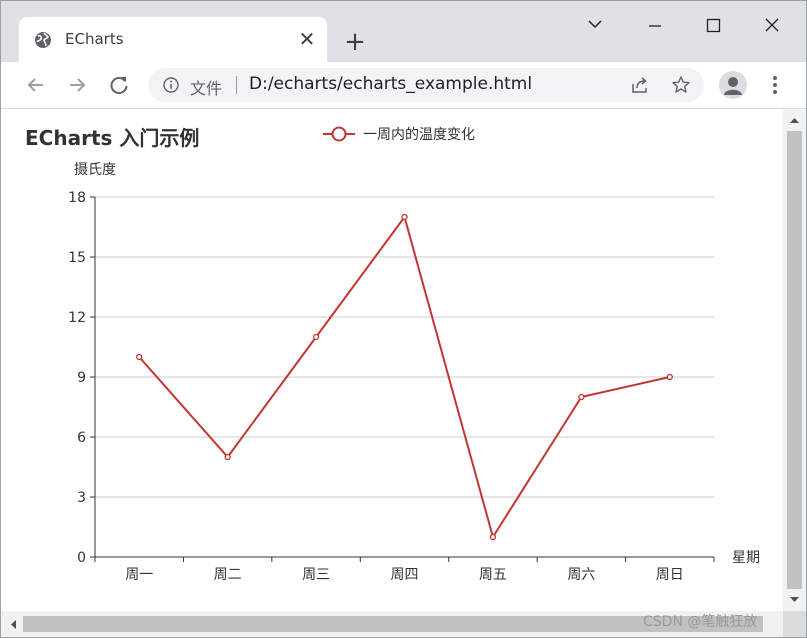 This screenshot has width=807, height=638. Describe the element at coordinates (655, 24) in the screenshot. I see `minimize-icon` at that location.